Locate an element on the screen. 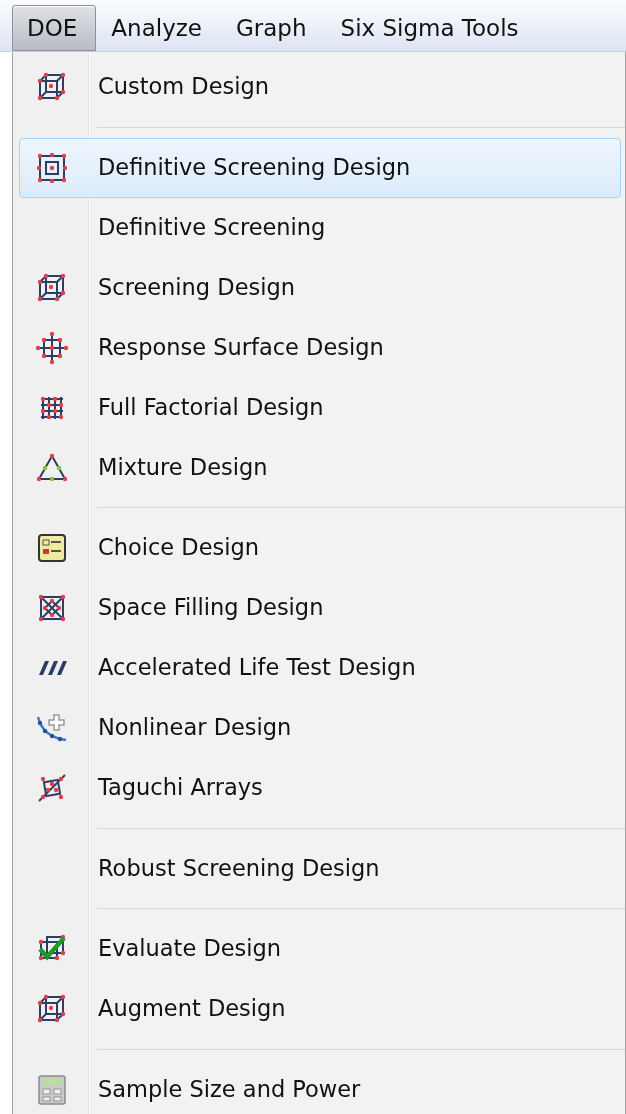 Image resolution: width=626 pixels, height=1114 pixels. menu-item: Accelerated Life Test Design is located at coordinates (320, 668).